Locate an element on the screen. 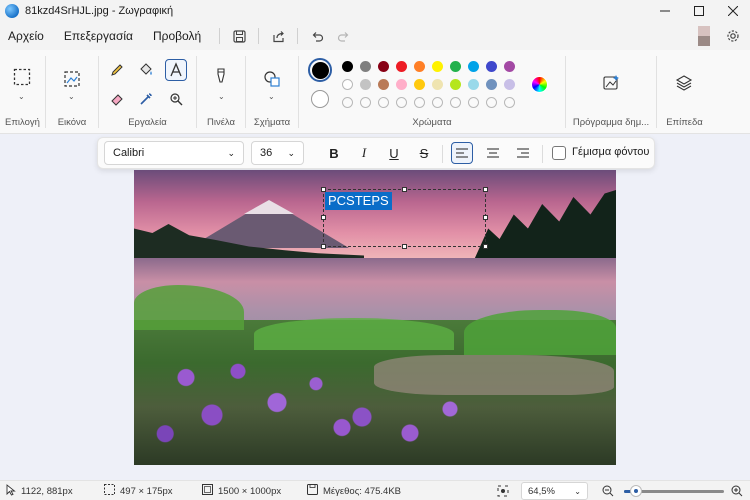 Image resolution: width=750 pixels, height=500 pixels. primary-color is located at coordinates (320, 70).